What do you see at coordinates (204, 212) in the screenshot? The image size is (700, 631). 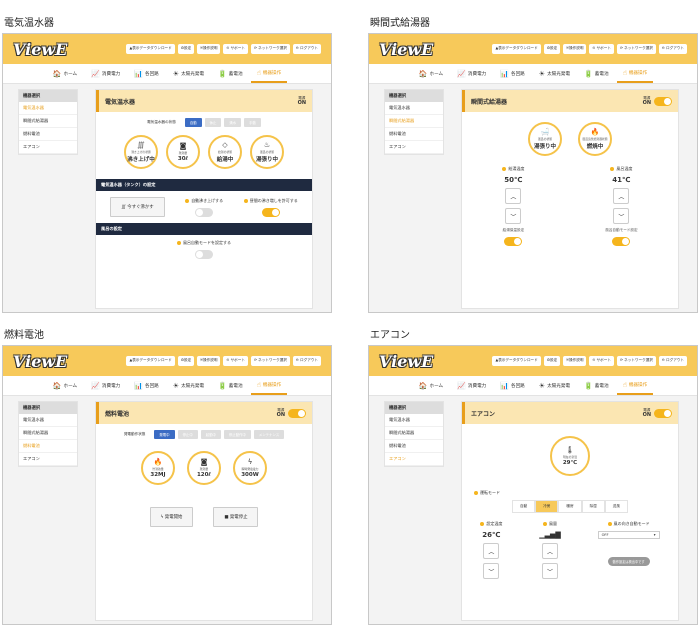 I see `auto-boil-toggle` at bounding box center [204, 212].